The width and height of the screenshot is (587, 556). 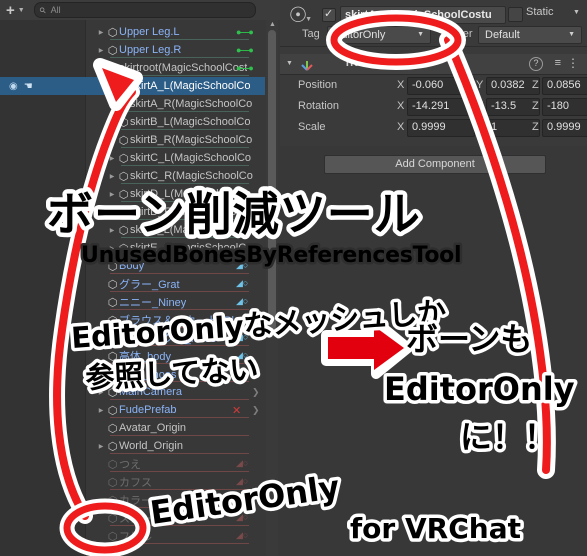 What do you see at coordinates (42, 86) in the screenshot?
I see `selected-row-gutter: ◉ ☚` at bounding box center [42, 86].